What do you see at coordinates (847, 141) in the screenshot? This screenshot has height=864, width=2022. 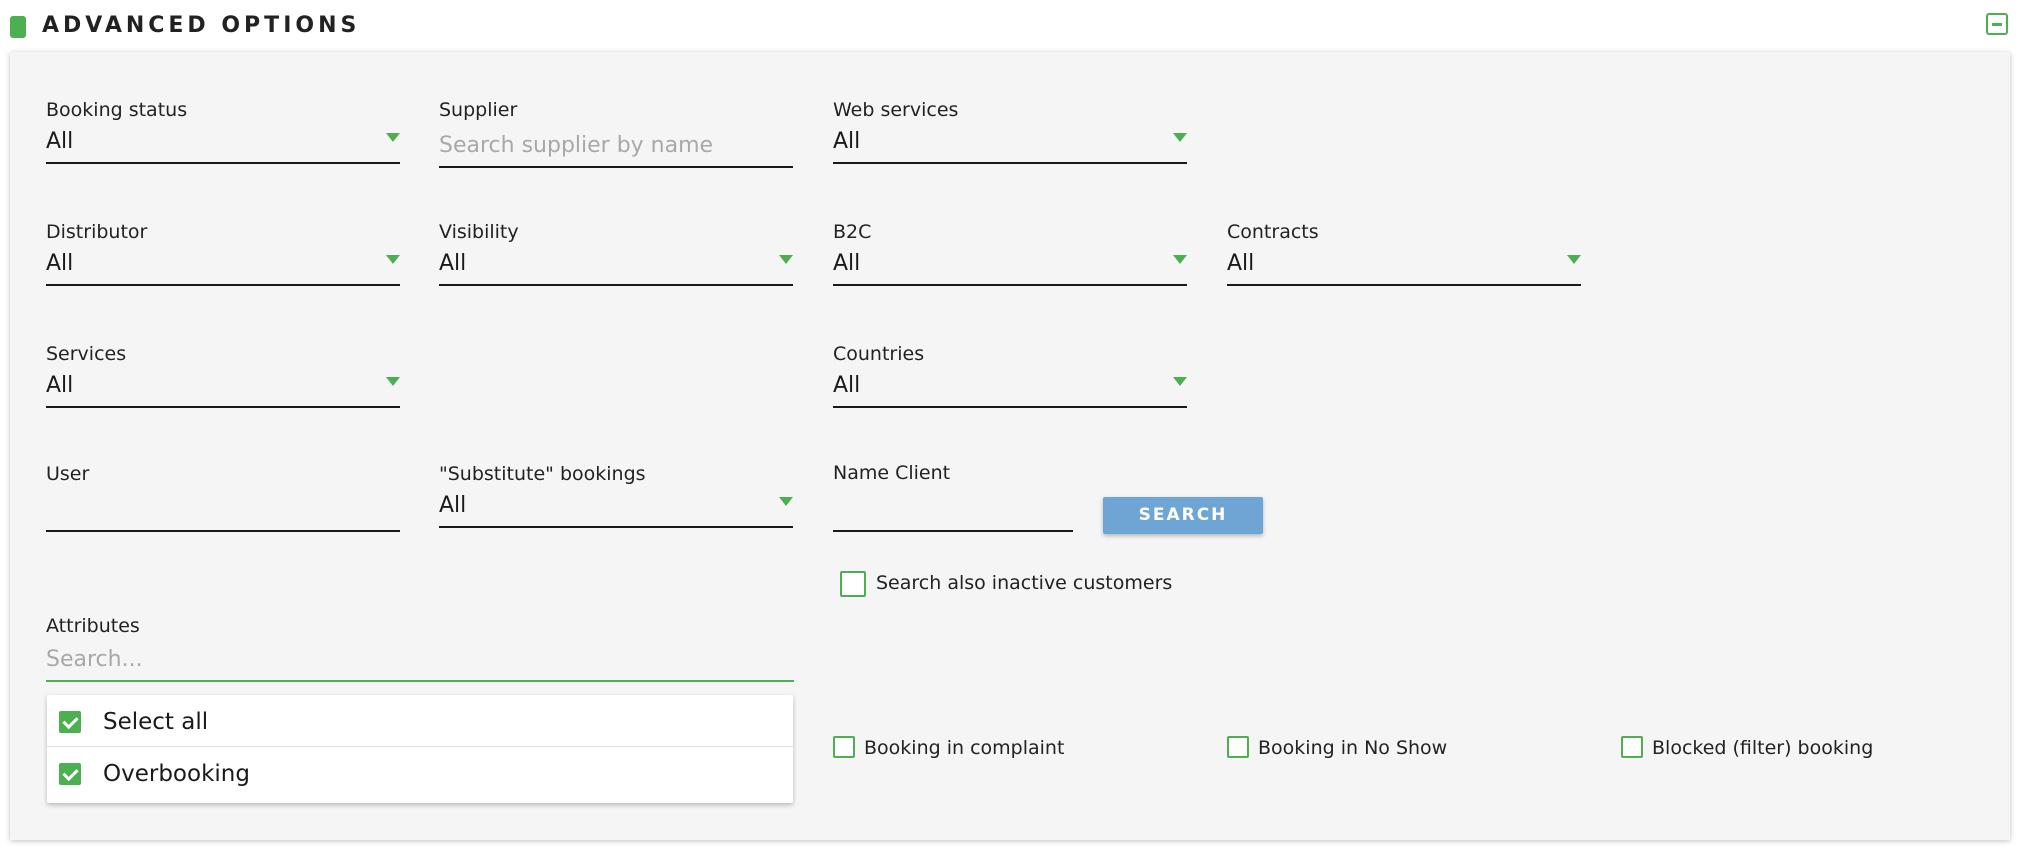 I see `web-services-value: All` at bounding box center [847, 141].